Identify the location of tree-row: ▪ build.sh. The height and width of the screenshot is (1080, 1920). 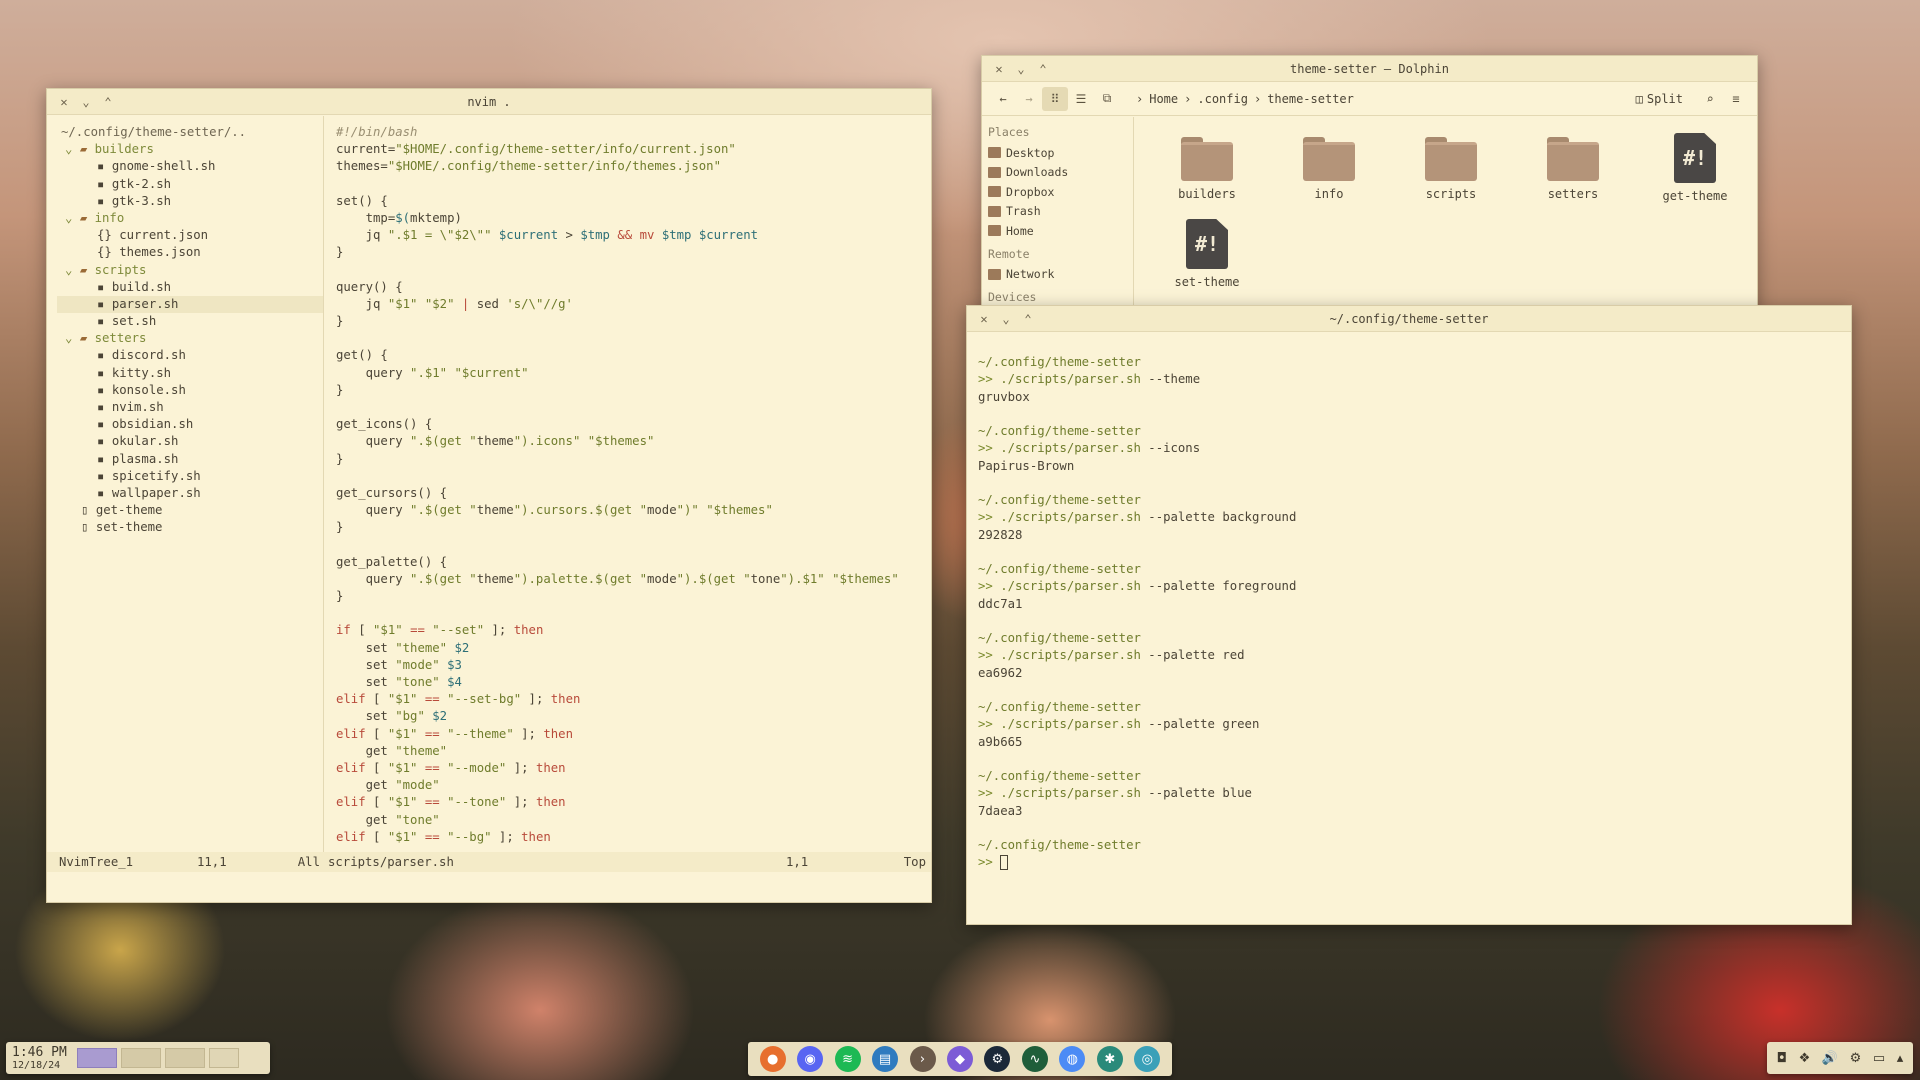
(190, 287).